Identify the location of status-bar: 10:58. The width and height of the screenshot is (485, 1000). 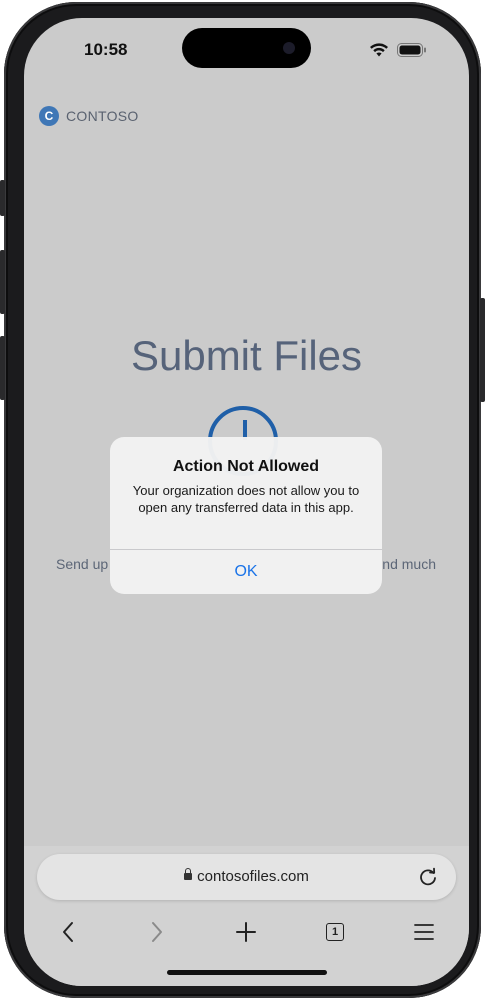
(246, 50).